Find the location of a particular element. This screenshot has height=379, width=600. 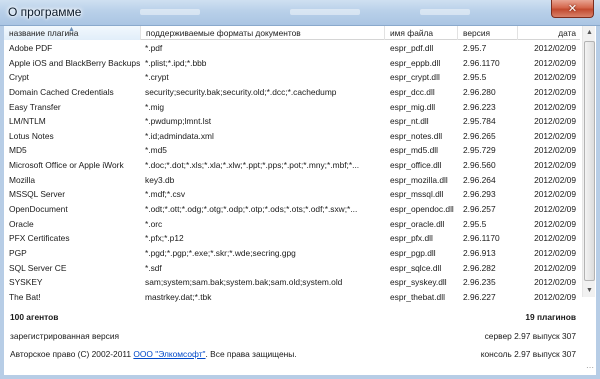

cell-formats: *.mig is located at coordinates (155, 106).